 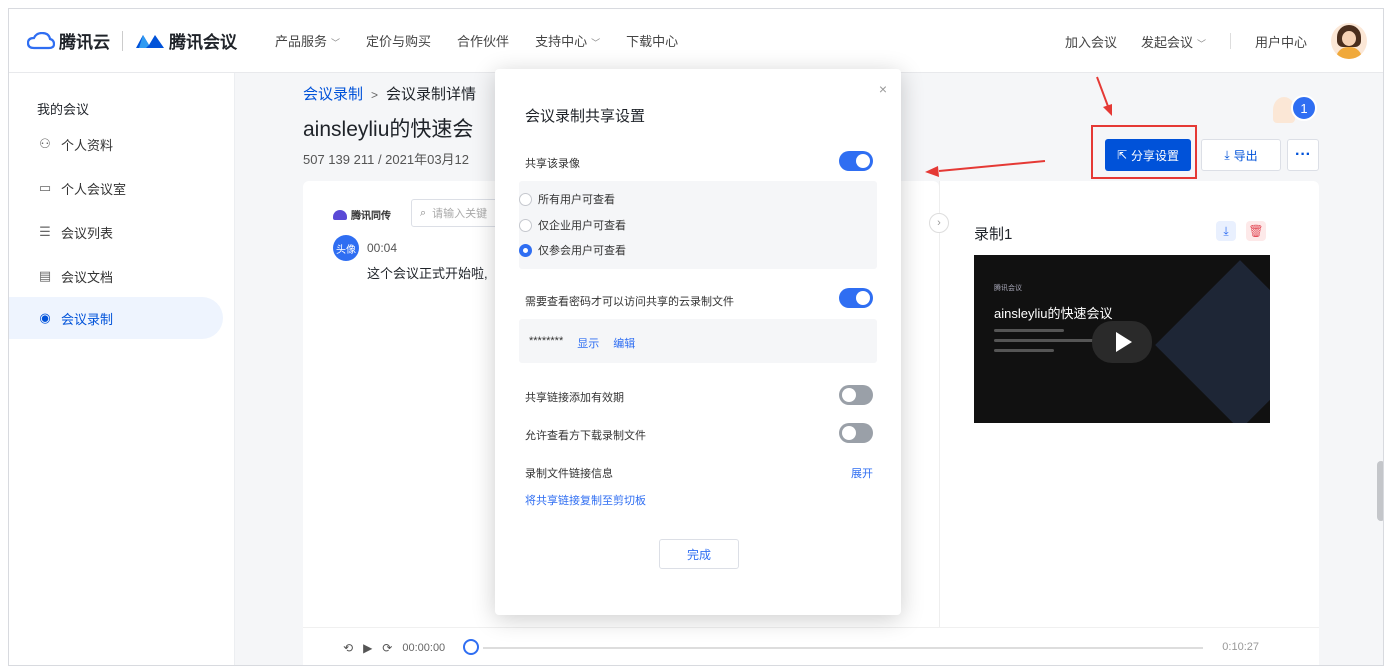 I want to click on nav-item-partners: 合作伙伴, so click(x=483, y=40).